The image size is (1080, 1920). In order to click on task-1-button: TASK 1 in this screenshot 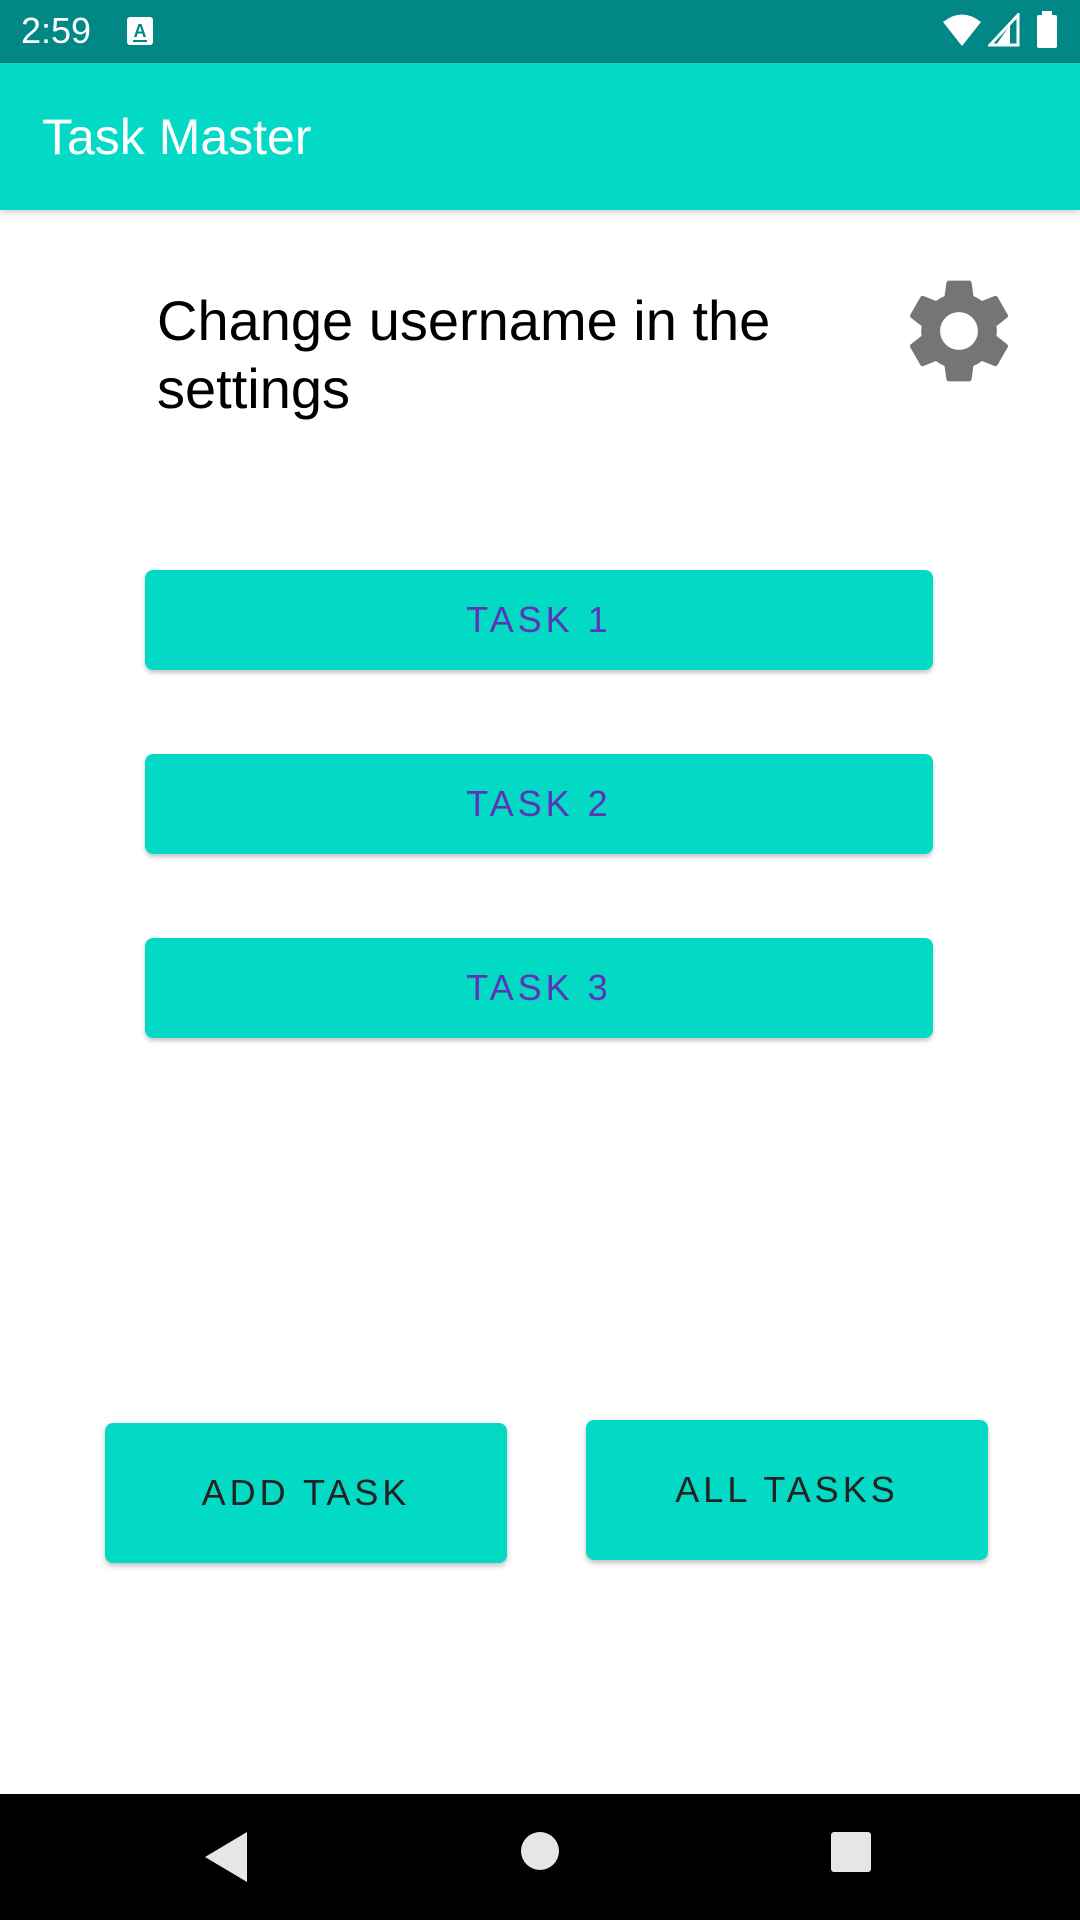, I will do `click(539, 620)`.